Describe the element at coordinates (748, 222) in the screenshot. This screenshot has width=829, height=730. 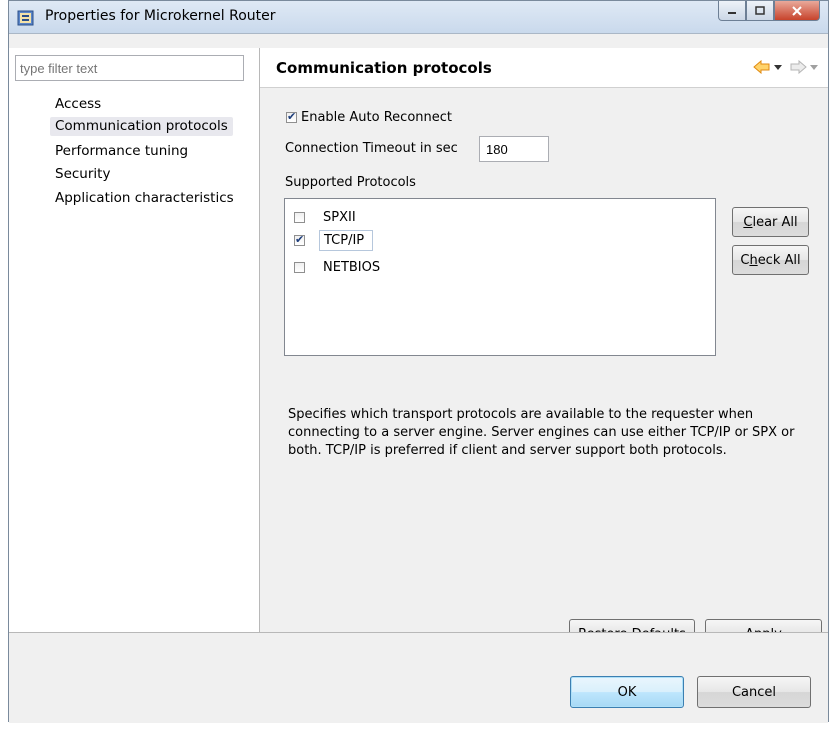
I see `button-mnemonic: C` at that location.